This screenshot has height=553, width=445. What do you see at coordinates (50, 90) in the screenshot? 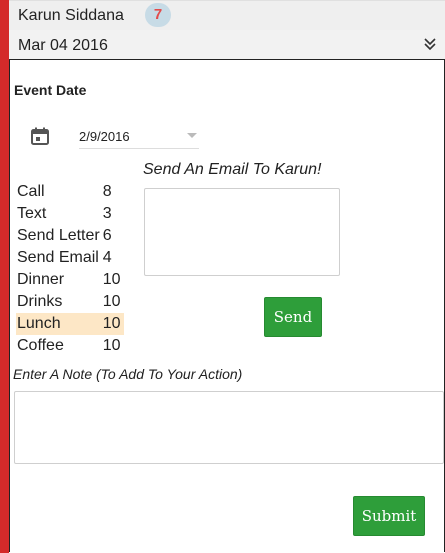
I see `event-date-label: Event Date` at bounding box center [50, 90].